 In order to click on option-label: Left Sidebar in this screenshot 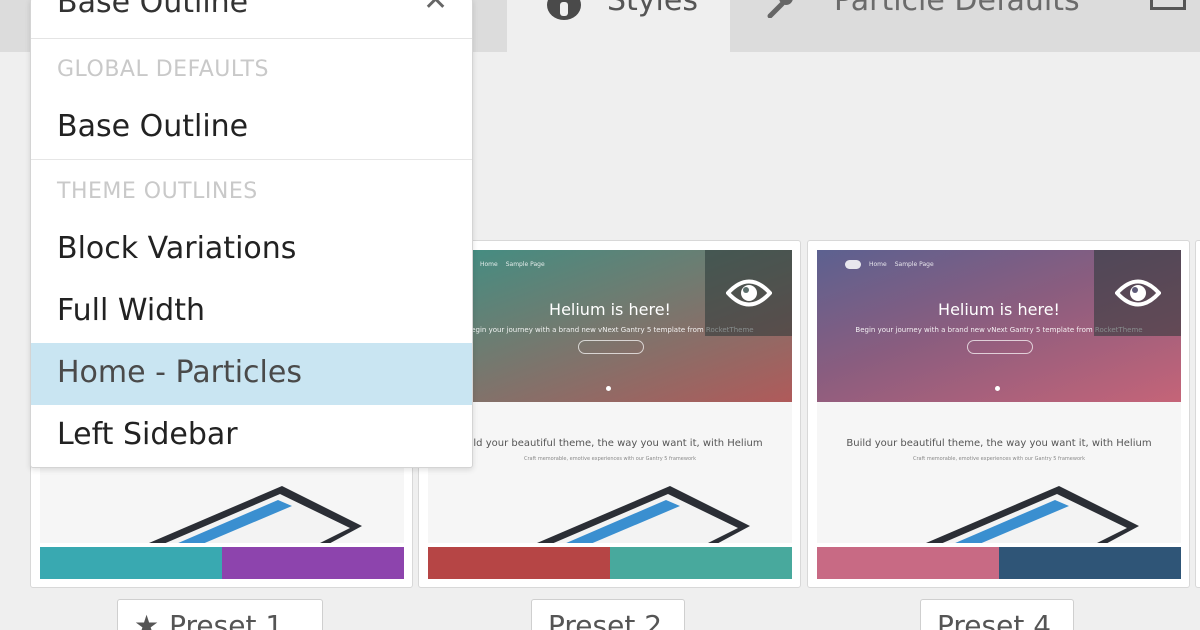, I will do `click(147, 434)`.